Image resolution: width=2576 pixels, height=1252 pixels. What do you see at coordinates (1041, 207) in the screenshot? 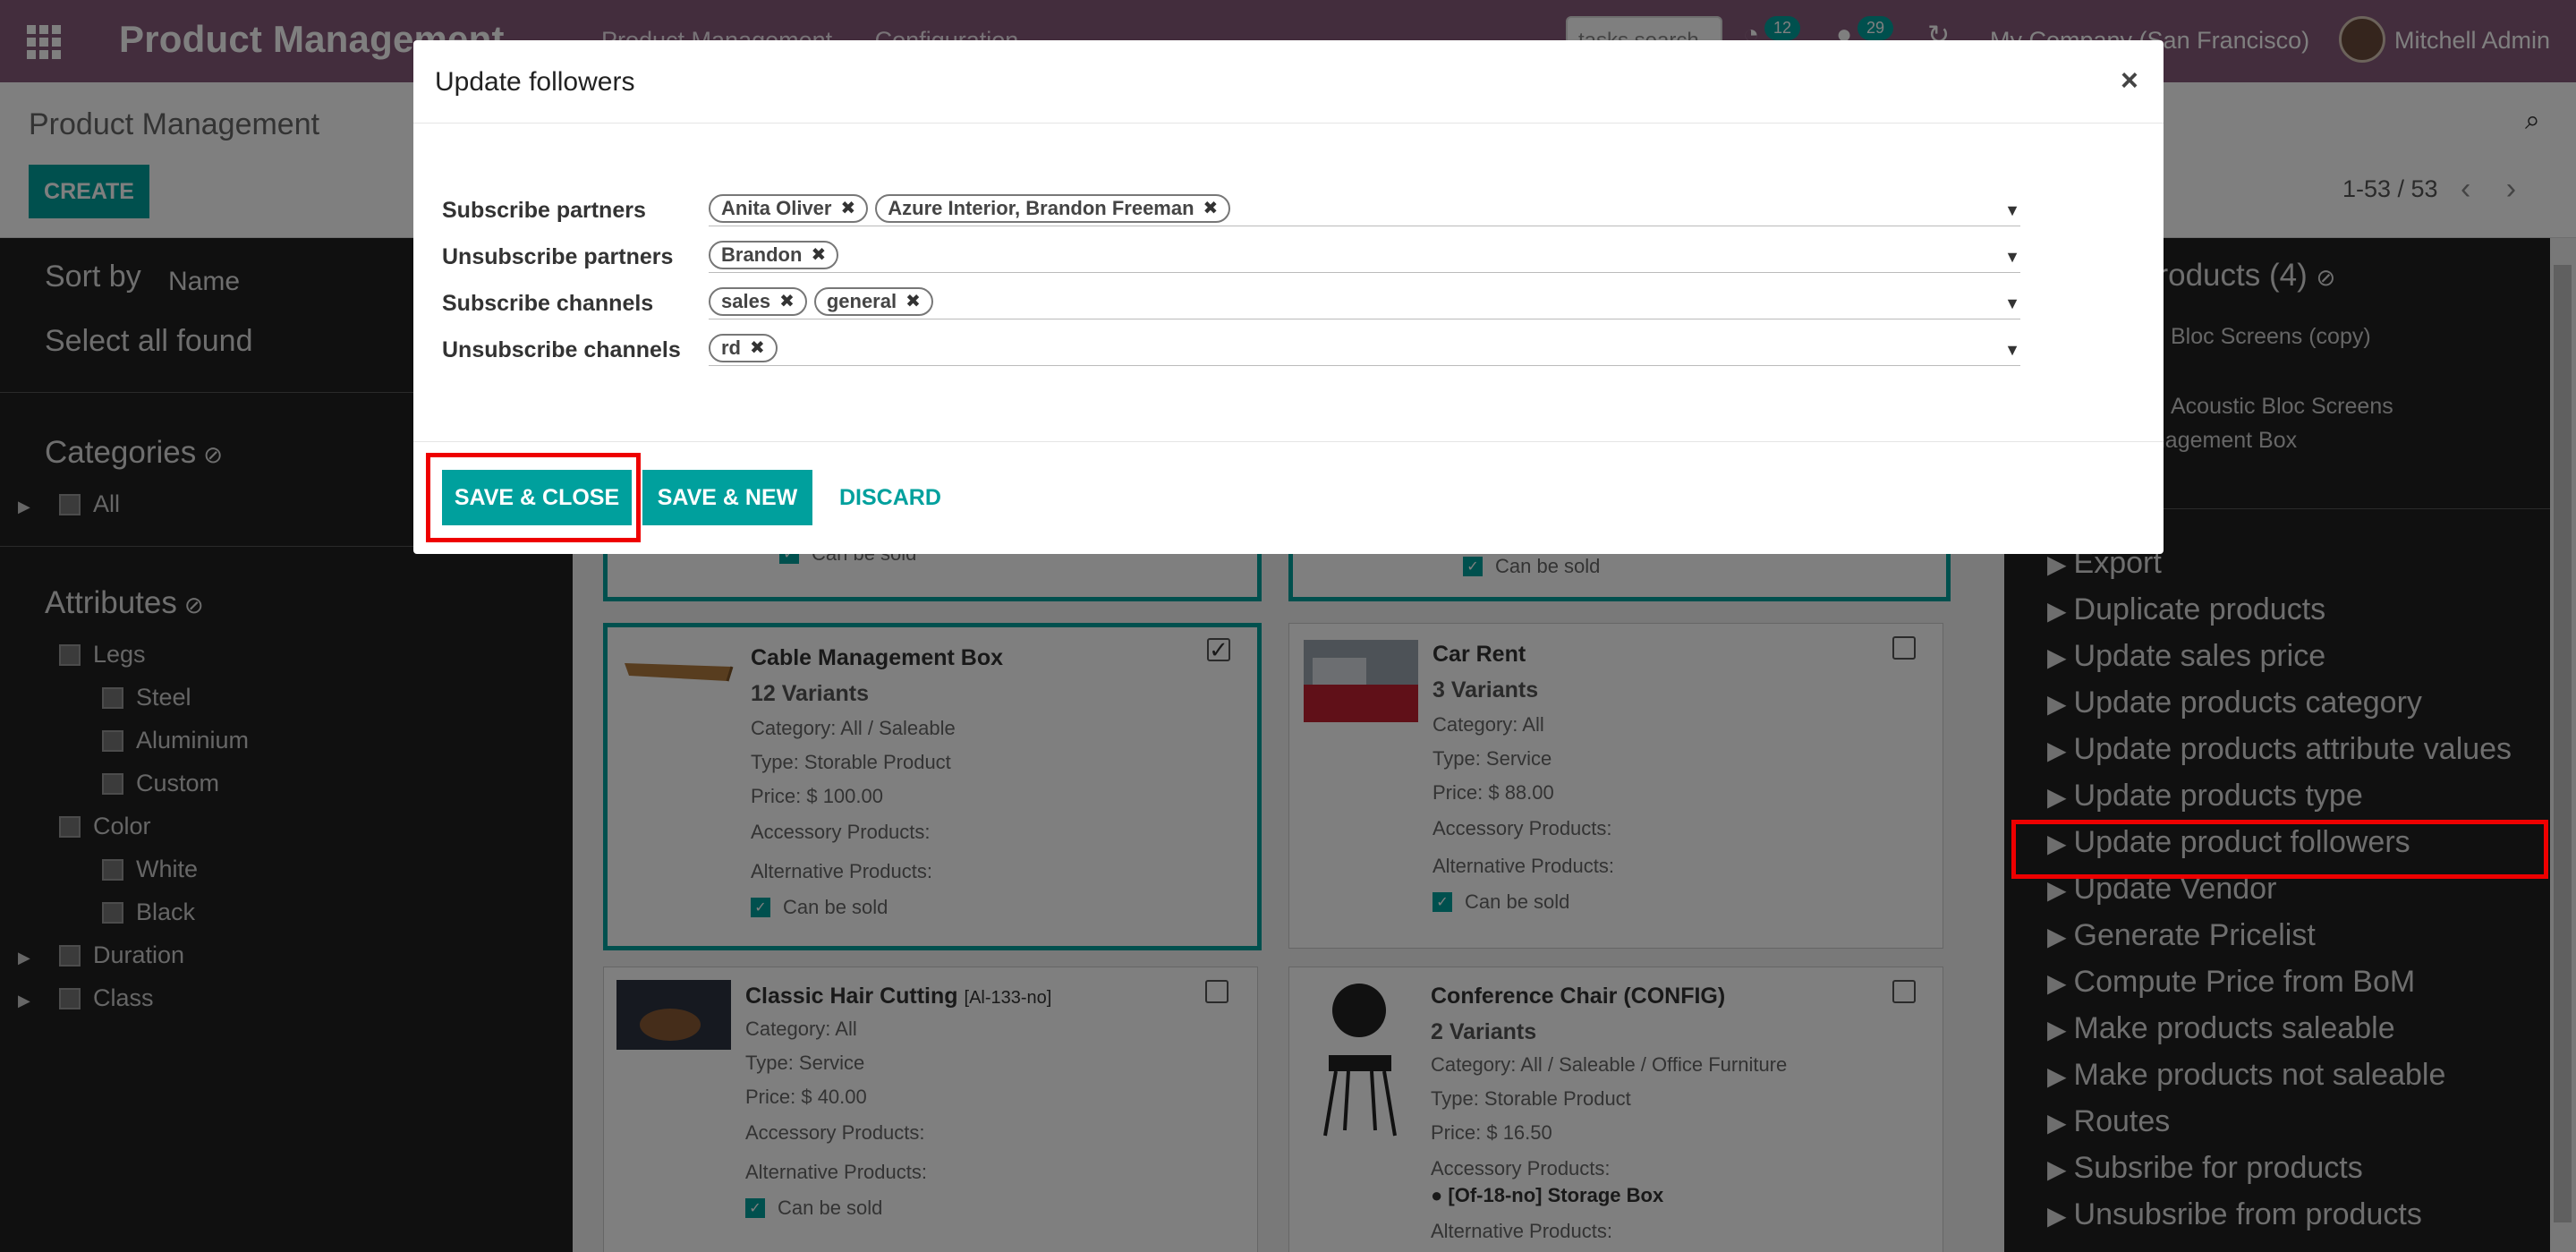
I see `tag-label: Azure Interior, Brandon Freeman` at bounding box center [1041, 207].